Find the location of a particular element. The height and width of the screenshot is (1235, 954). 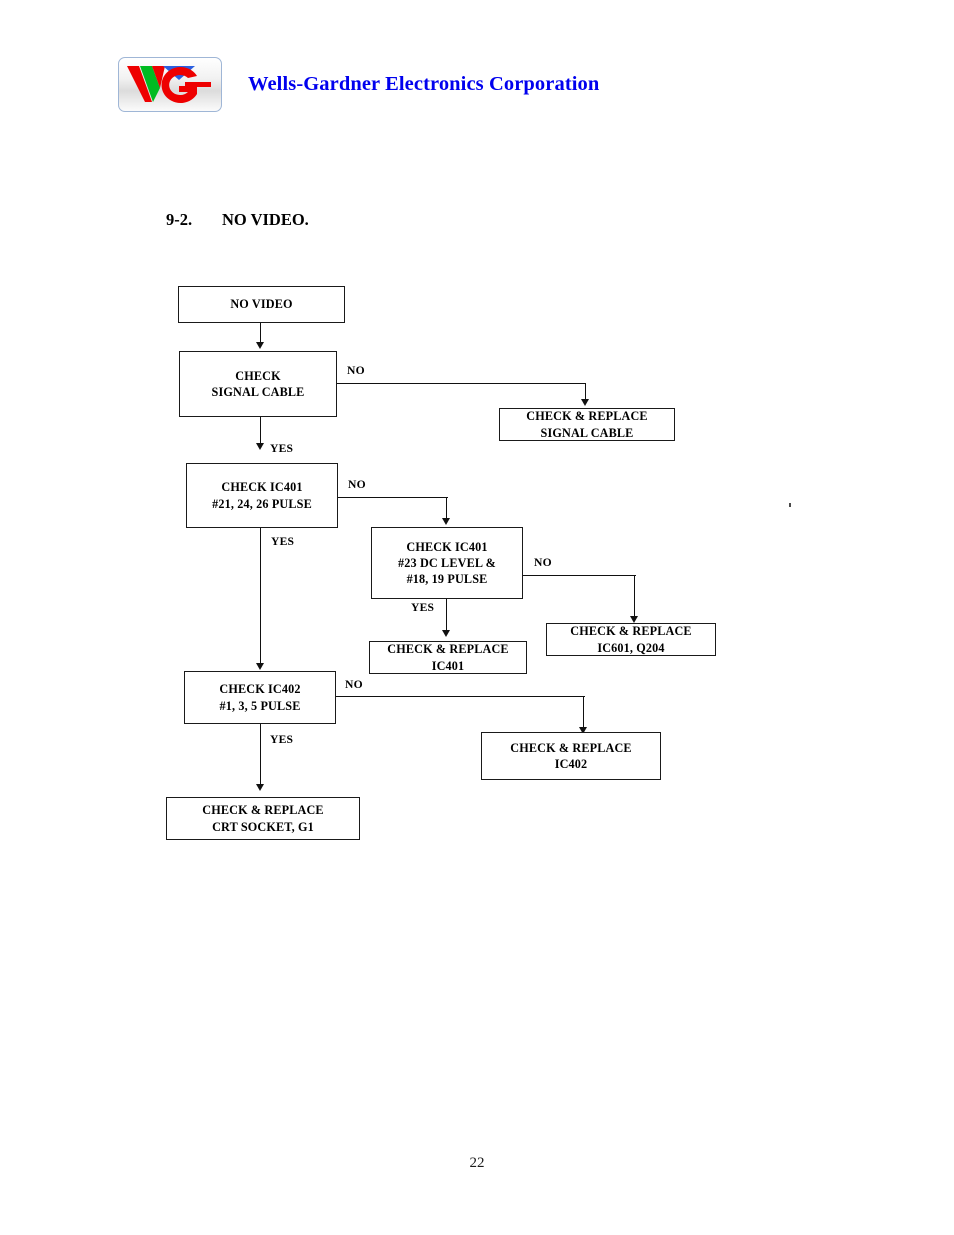

page-number: 22 is located at coordinates (477, 1163).